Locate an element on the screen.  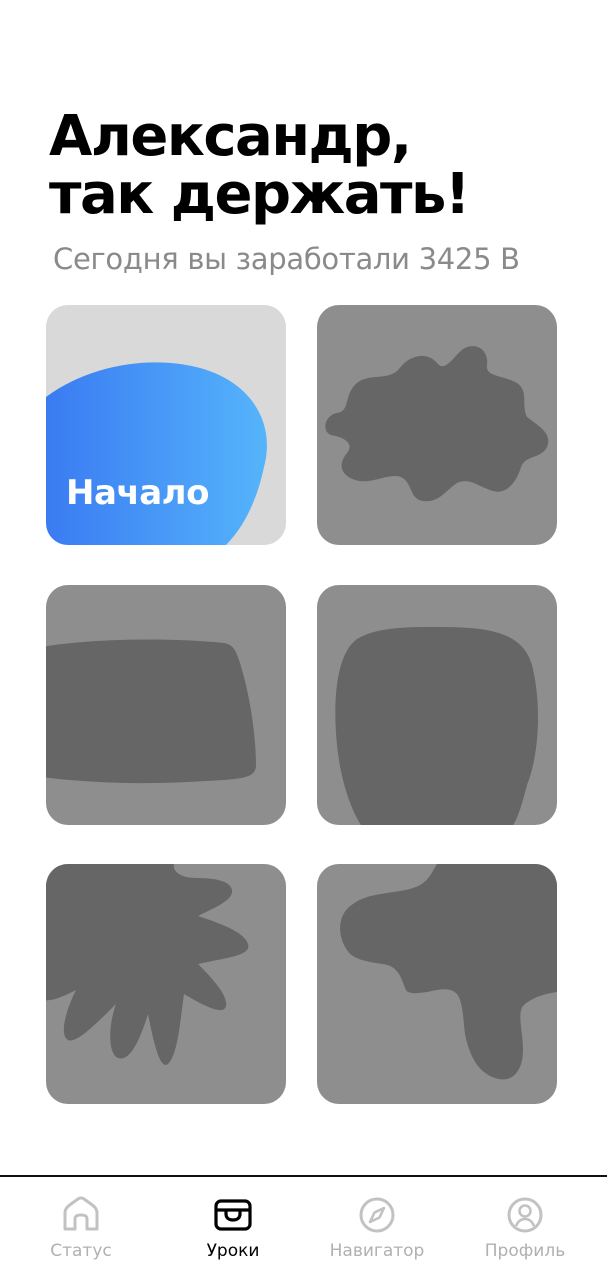
greeting-line-2: так держать! is located at coordinates (259, 194).